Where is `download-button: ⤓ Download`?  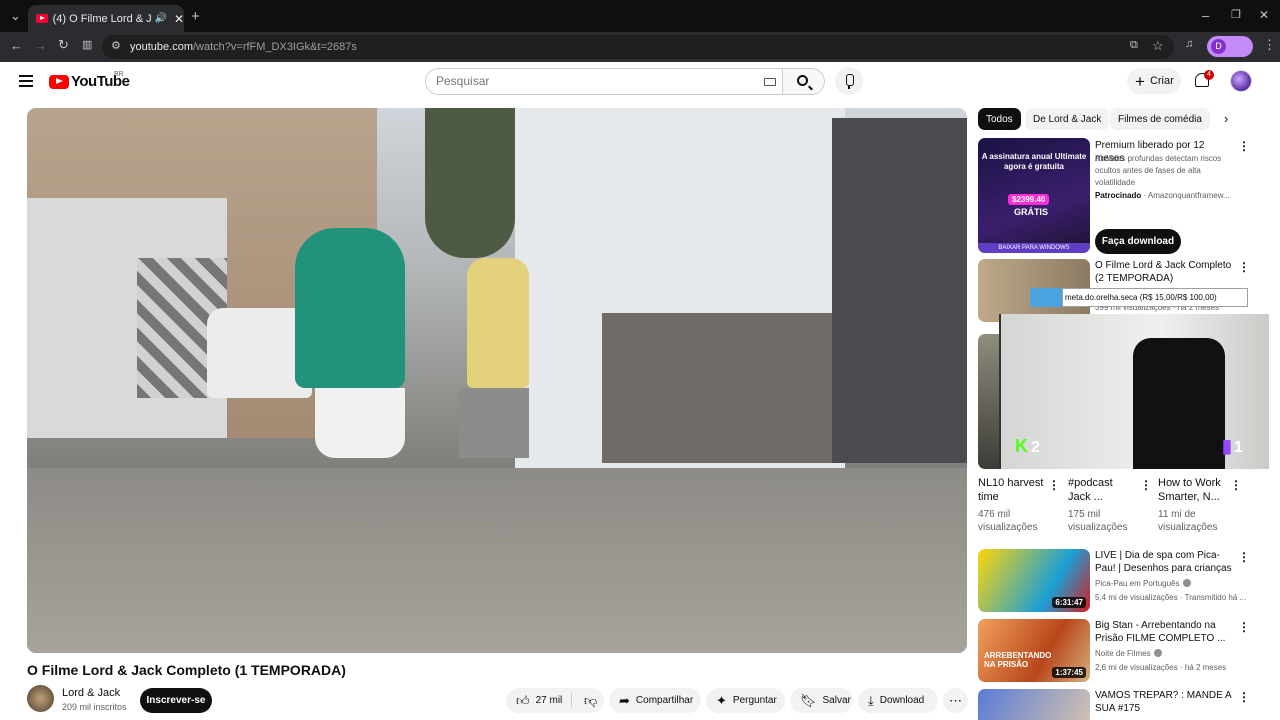 download-button: ⤓ Download is located at coordinates (898, 700).